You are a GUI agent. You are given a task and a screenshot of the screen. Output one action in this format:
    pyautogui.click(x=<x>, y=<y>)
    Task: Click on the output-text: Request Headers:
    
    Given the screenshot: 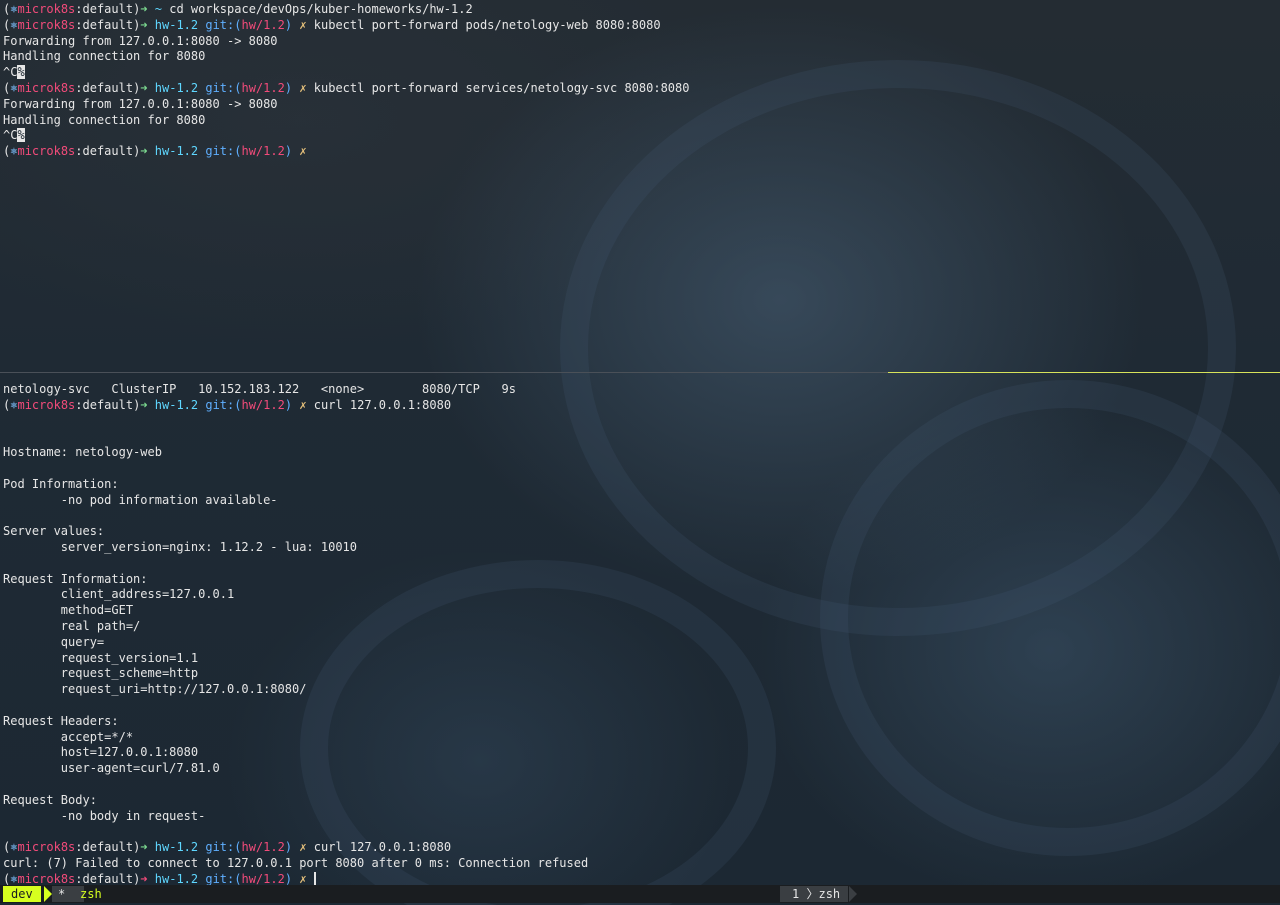 What is the action you would take?
    pyautogui.click(x=61, y=720)
    